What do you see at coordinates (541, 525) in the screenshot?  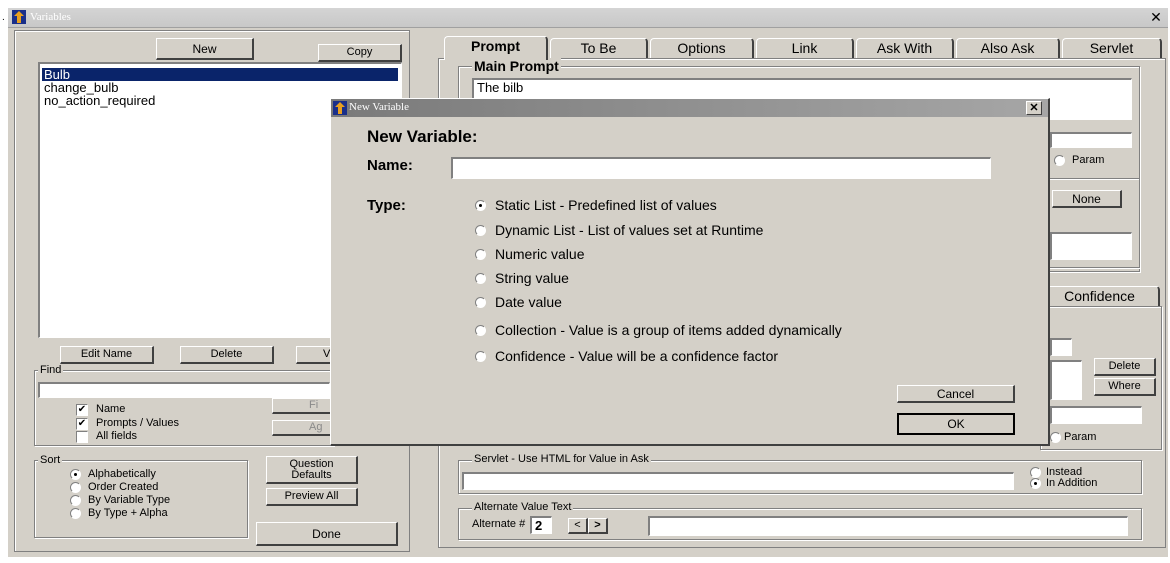 I see `alternate-number-input: 2` at bounding box center [541, 525].